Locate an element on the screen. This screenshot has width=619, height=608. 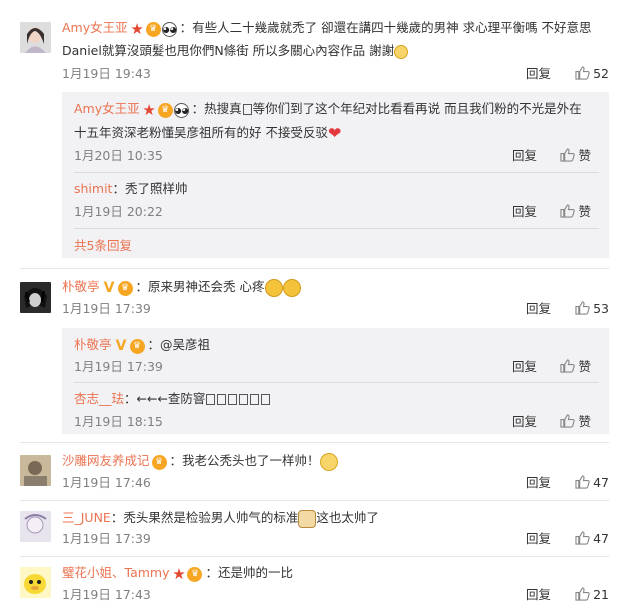
reply-item: 朴敬亭 V ♛ ：@吴彦祖 1月19日 17:39 回复 赞 is located at coordinates (341, 357).